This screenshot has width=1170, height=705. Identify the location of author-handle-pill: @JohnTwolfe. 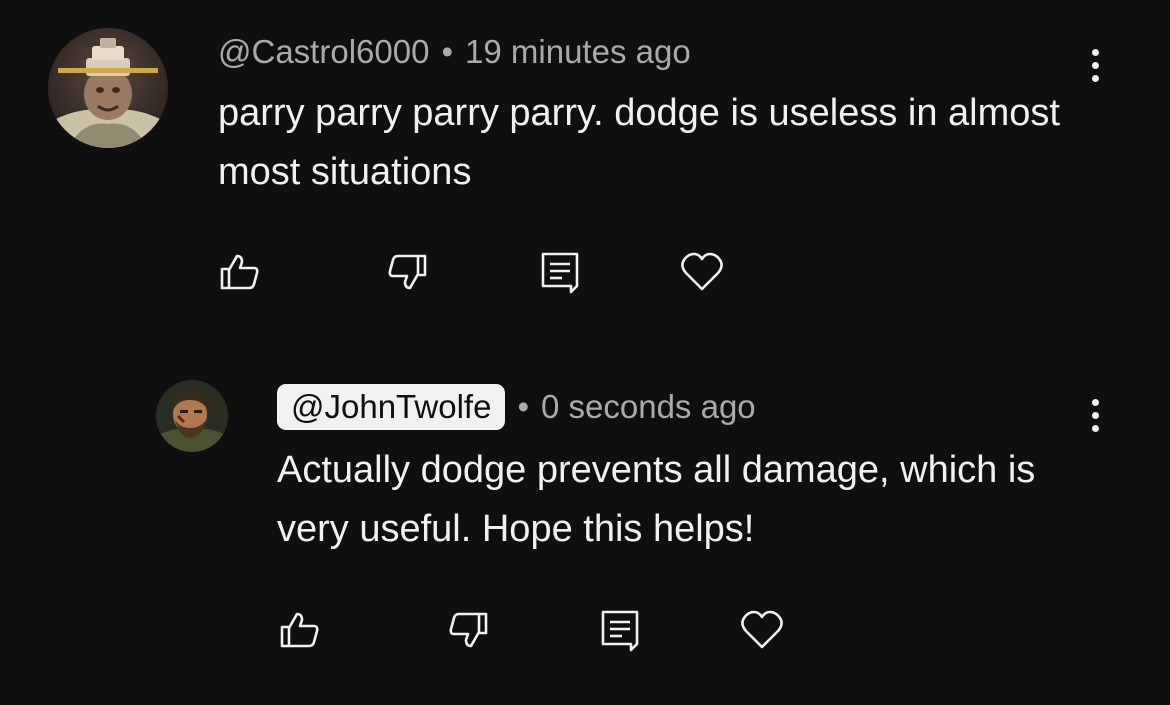
(391, 407).